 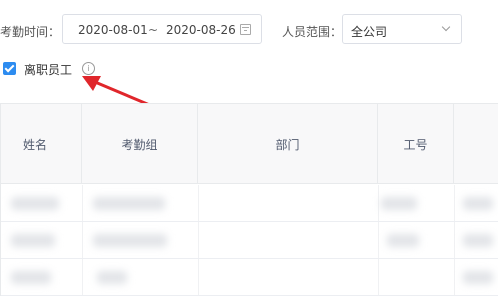 What do you see at coordinates (41, 144) in the screenshot?
I see `column-header-name: 姓名` at bounding box center [41, 144].